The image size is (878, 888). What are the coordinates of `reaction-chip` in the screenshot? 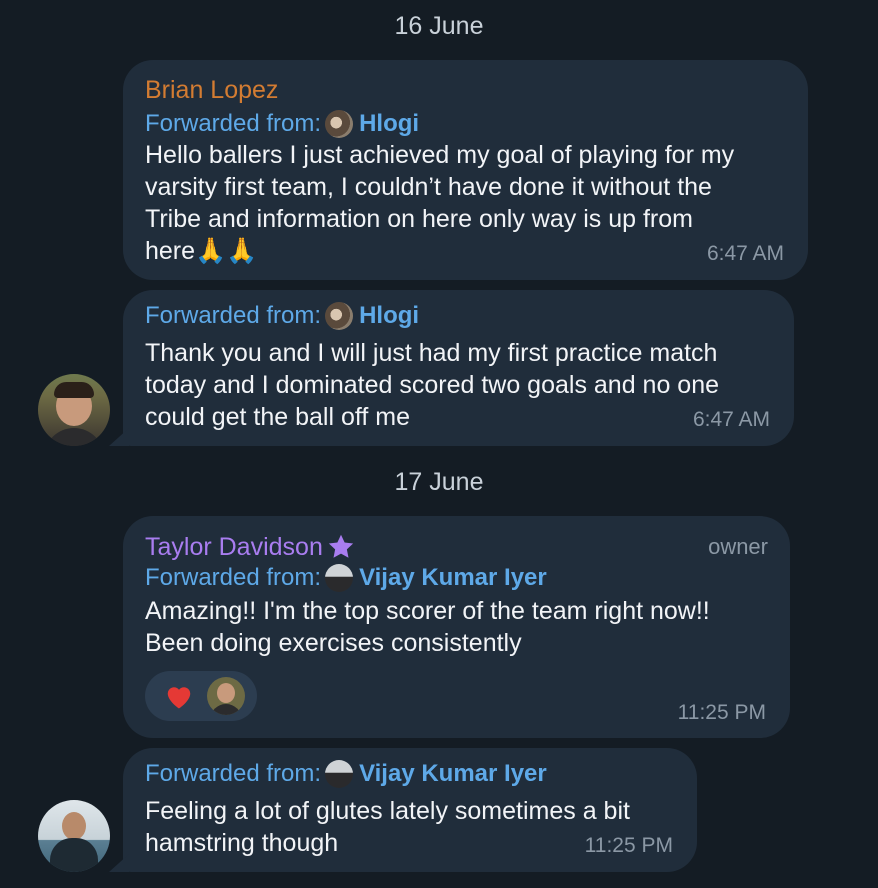 It's located at (201, 696).